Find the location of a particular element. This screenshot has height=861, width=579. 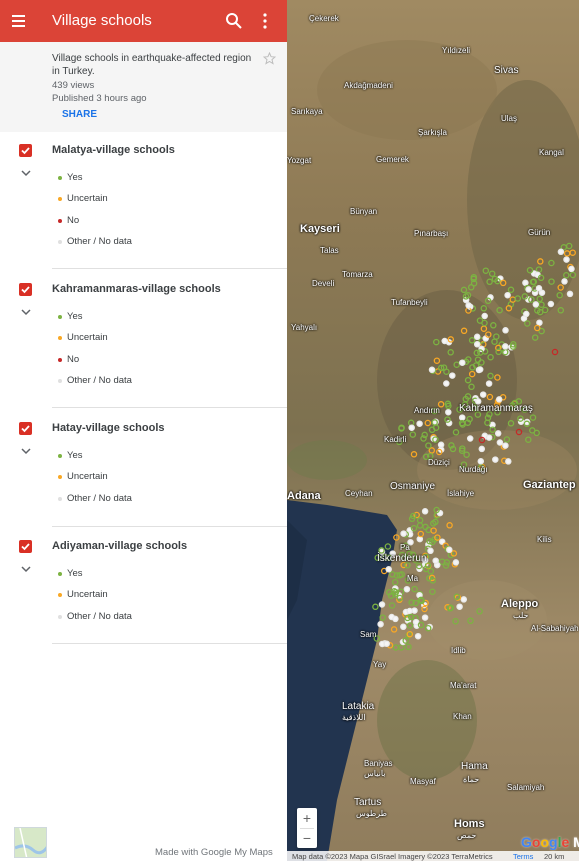

star-icon is located at coordinates (269, 58).